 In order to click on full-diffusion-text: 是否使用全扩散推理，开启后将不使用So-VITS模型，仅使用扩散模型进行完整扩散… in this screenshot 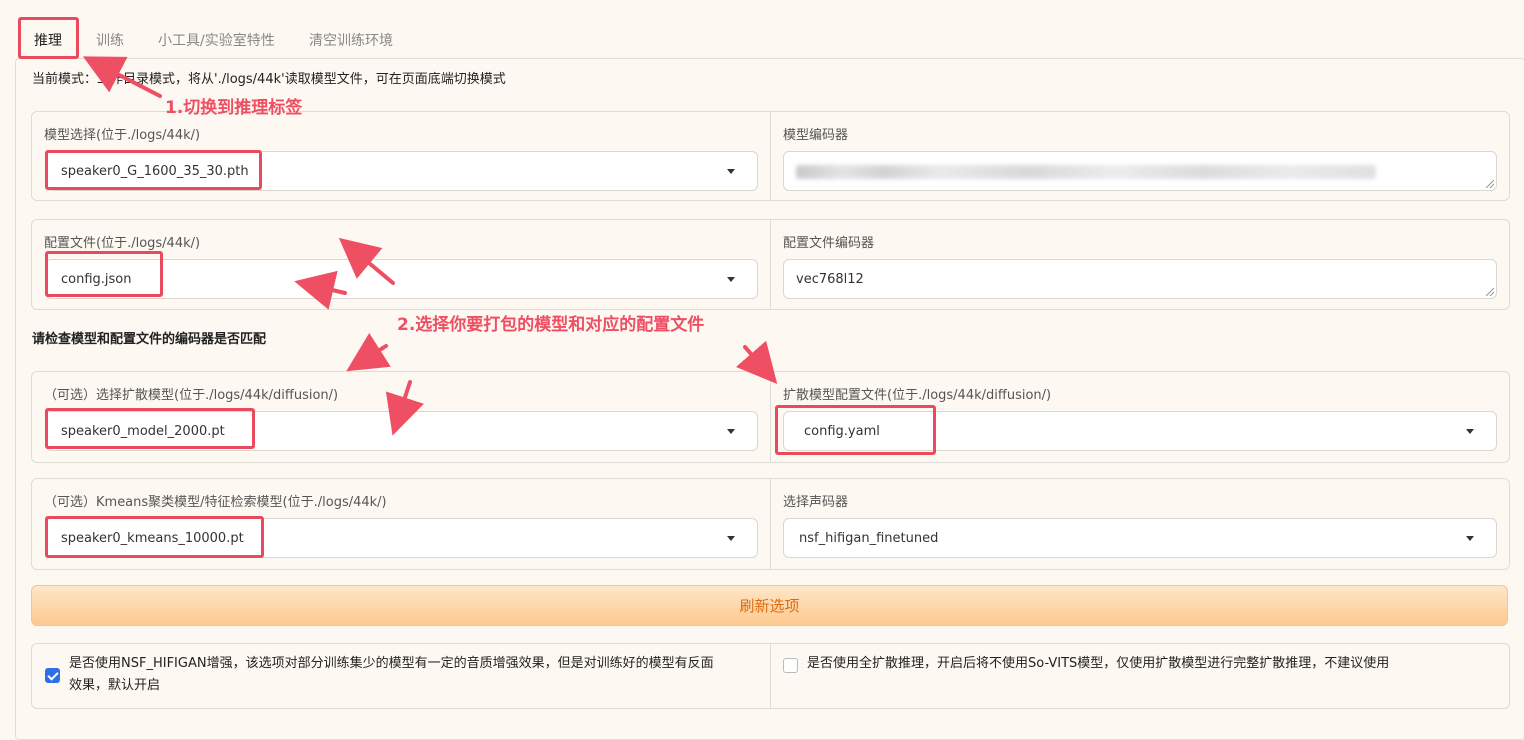, I will do `click(1098, 663)`.